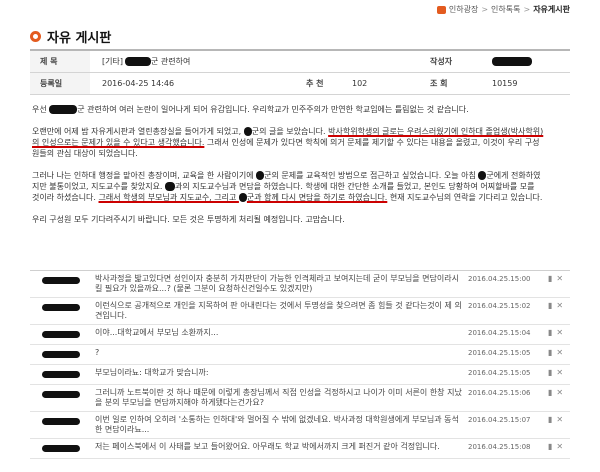 The image size is (600, 472). What do you see at coordinates (551, 9) in the screenshot?
I see `breadcrumb-item-current: 자유게시판` at bounding box center [551, 9].